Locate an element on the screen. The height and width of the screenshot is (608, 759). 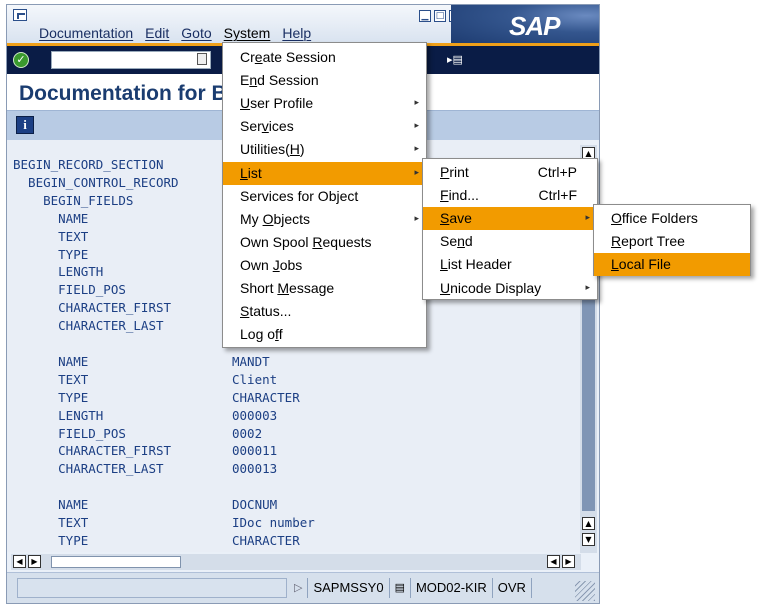
accelerator-key: P is located at coordinates (445, 172).